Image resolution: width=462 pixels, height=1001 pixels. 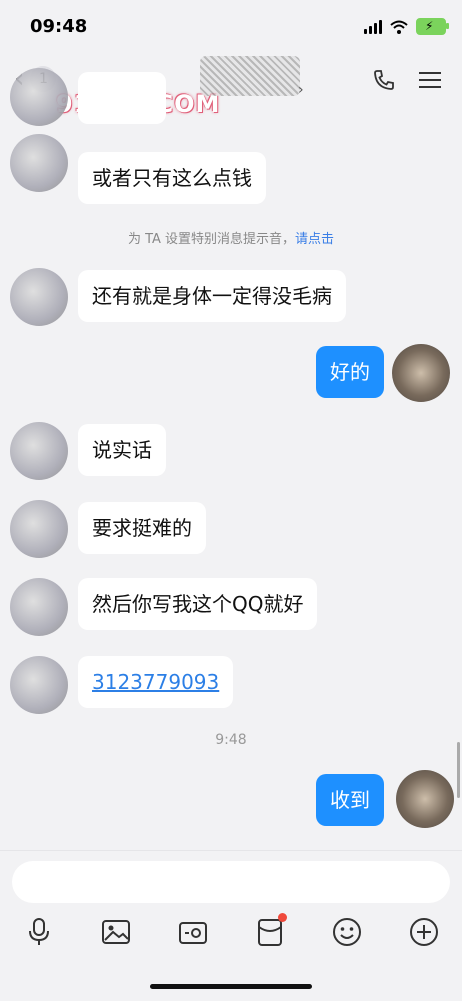 I want to click on image-icon, so click(x=116, y=932).